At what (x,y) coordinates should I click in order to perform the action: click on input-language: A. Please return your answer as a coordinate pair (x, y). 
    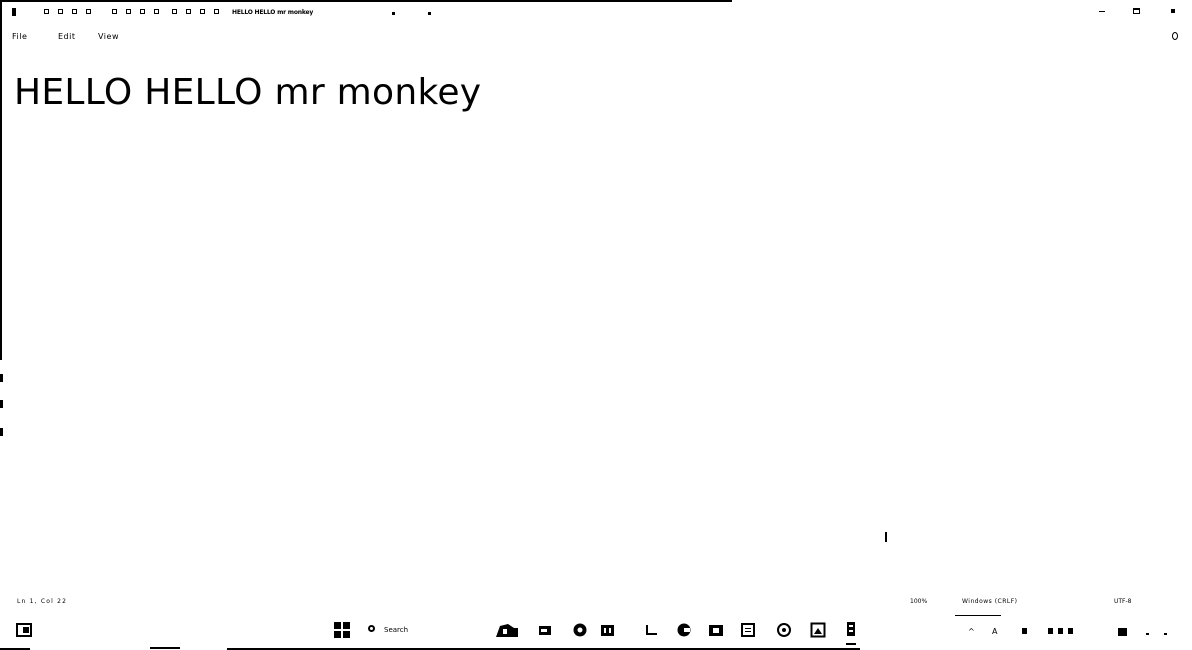
    Looking at the image, I should click on (994, 631).